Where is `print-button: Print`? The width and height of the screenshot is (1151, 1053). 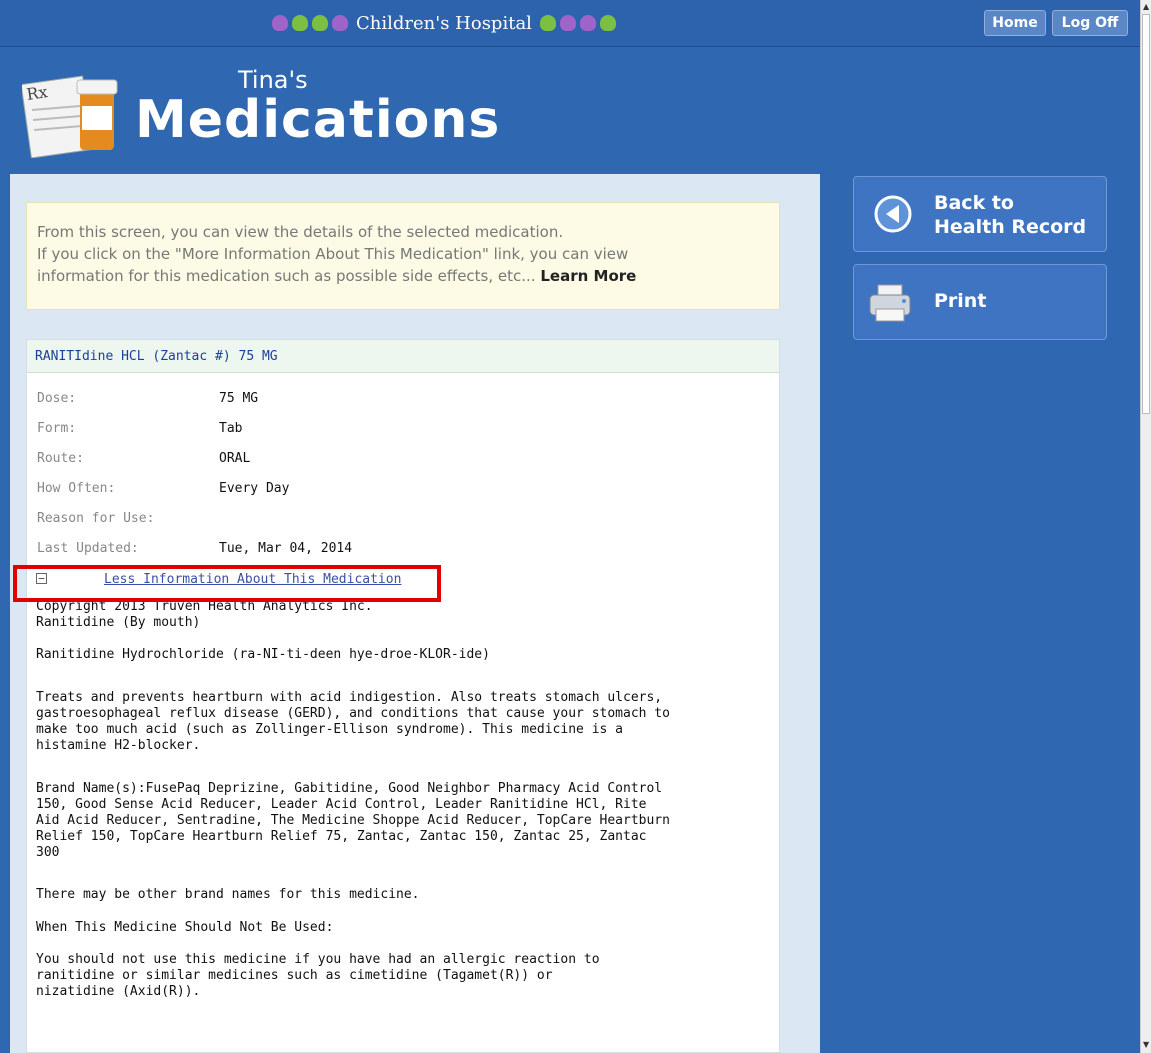
print-button: Print is located at coordinates (980, 302).